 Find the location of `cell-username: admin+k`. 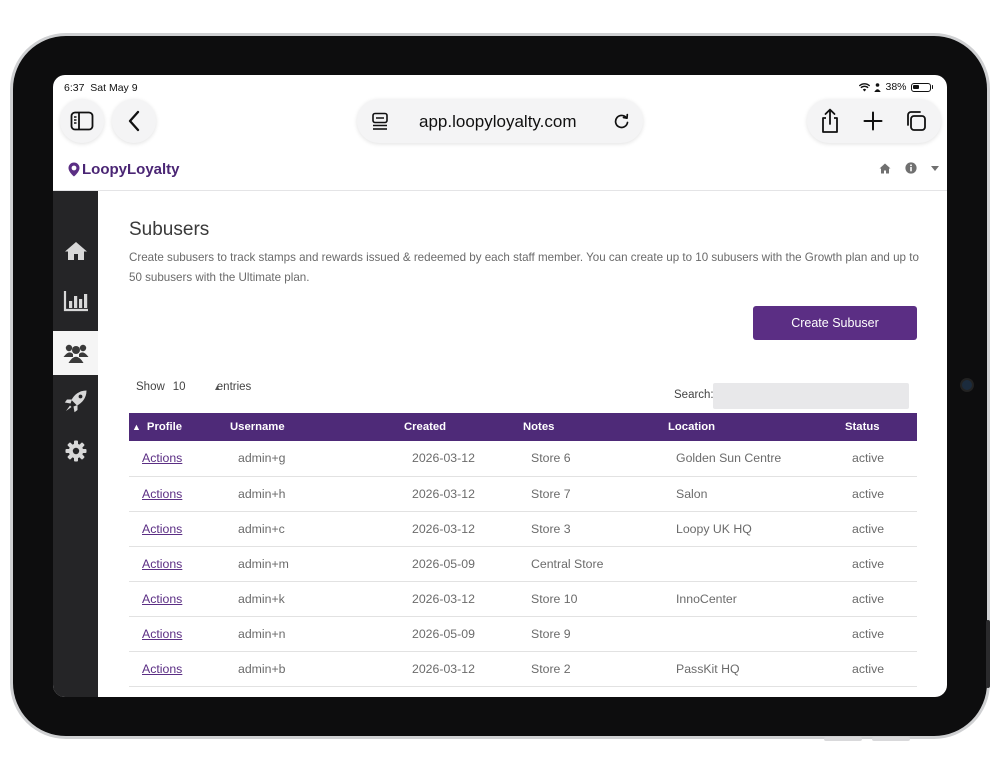

cell-username: admin+k is located at coordinates (317, 598).